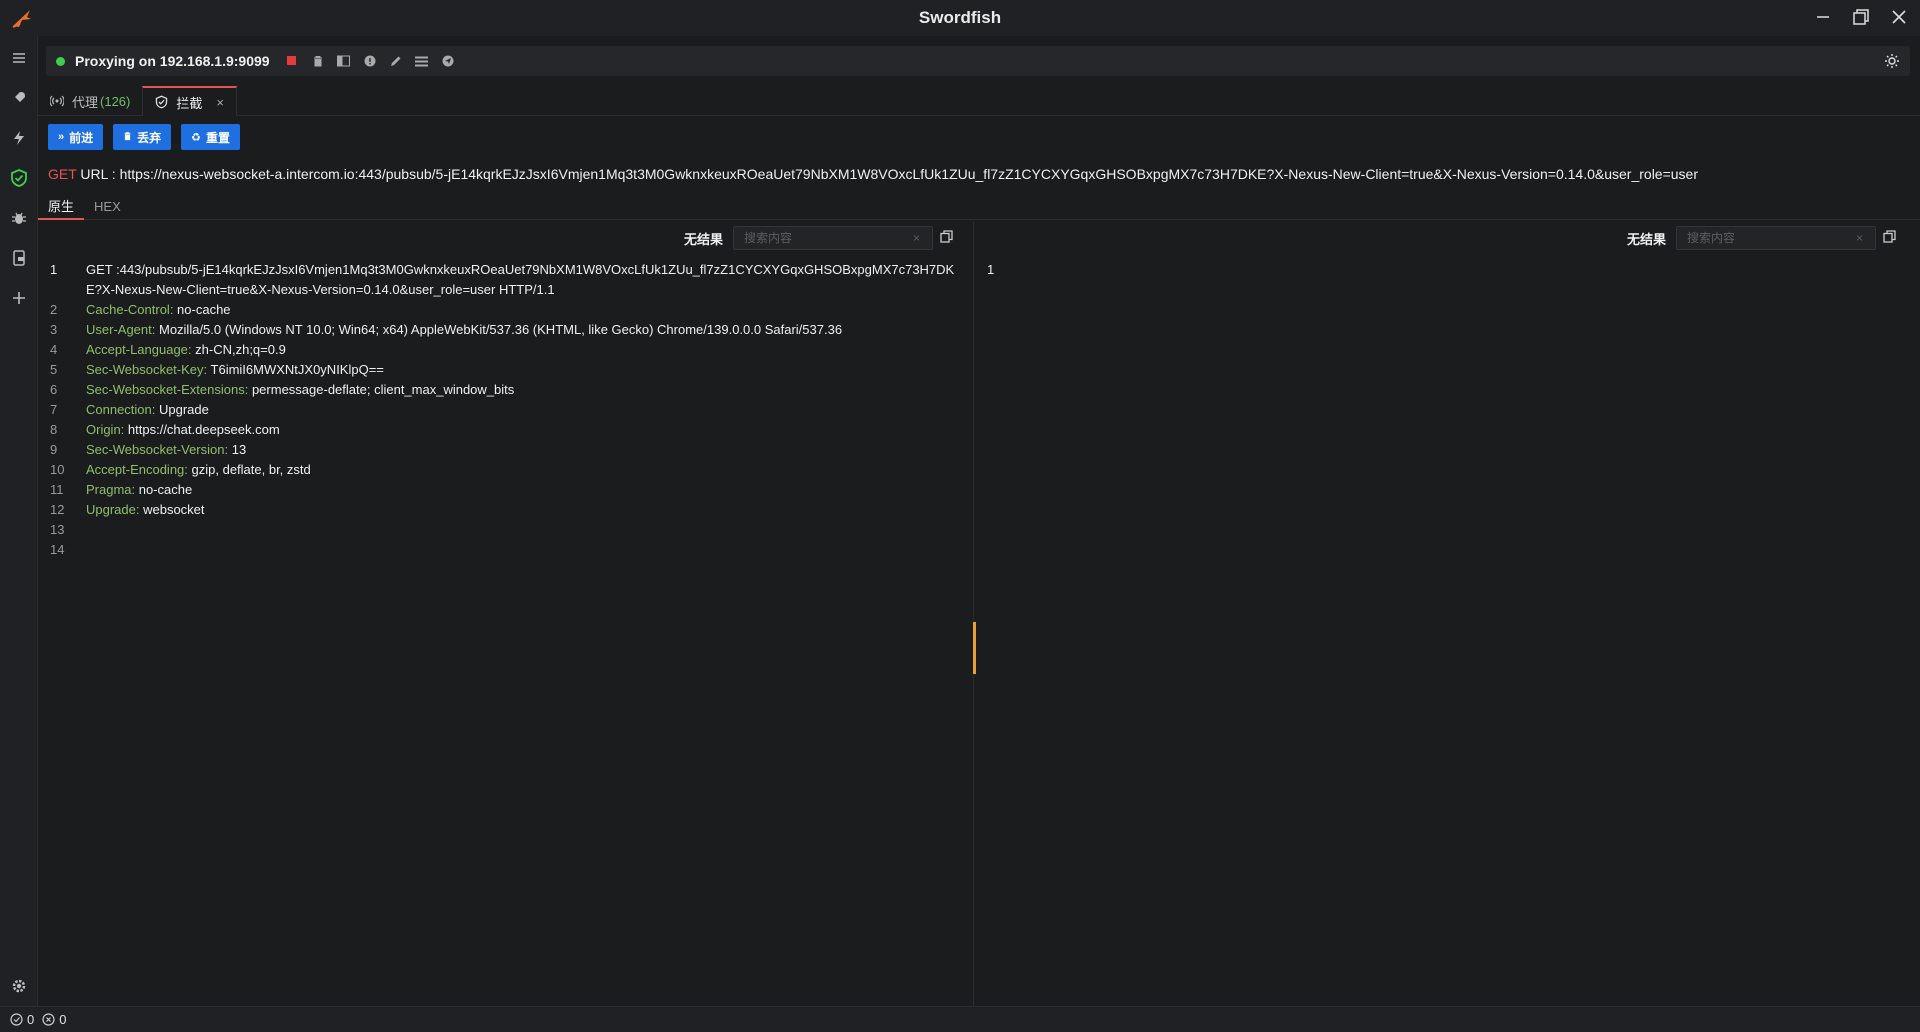 This screenshot has height=1032, width=1920. I want to click on shield-check-icon, so click(19, 178).